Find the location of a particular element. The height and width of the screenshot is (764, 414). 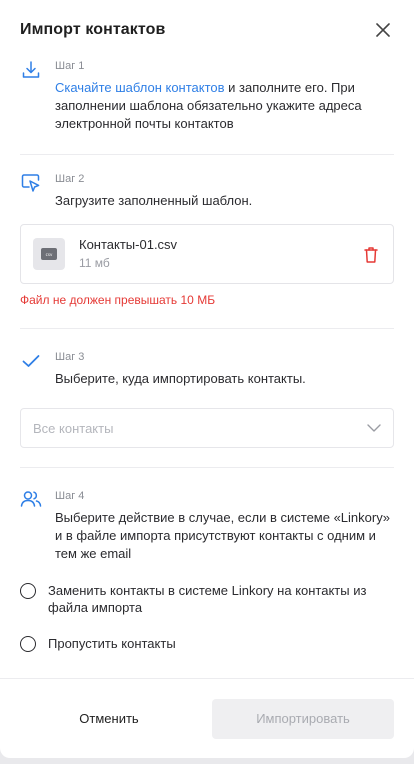

radio-option-skip: Пропустить контакты is located at coordinates (207, 643).